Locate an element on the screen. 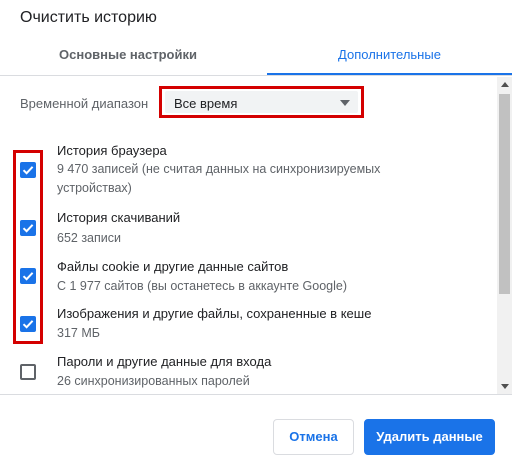 This screenshot has width=512, height=468. tab-basic-settings: Основные настройки is located at coordinates (128, 56).